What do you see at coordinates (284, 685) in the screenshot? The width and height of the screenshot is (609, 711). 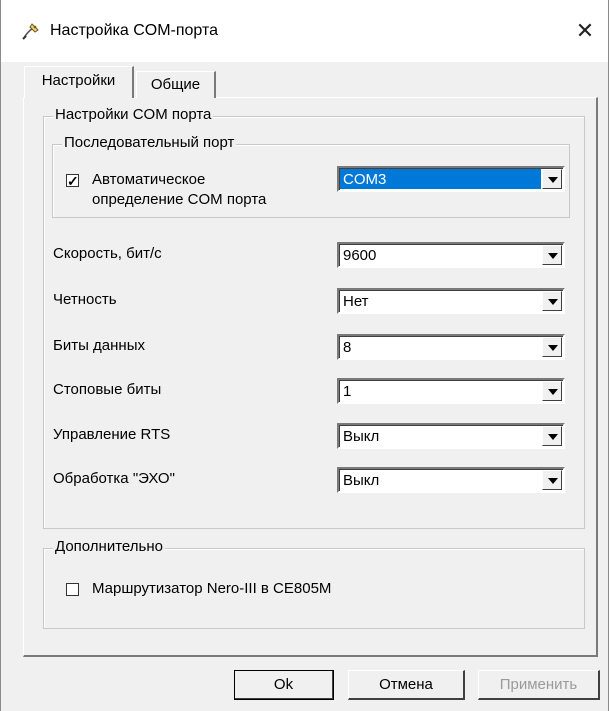 I see `ok-button: Ok` at bounding box center [284, 685].